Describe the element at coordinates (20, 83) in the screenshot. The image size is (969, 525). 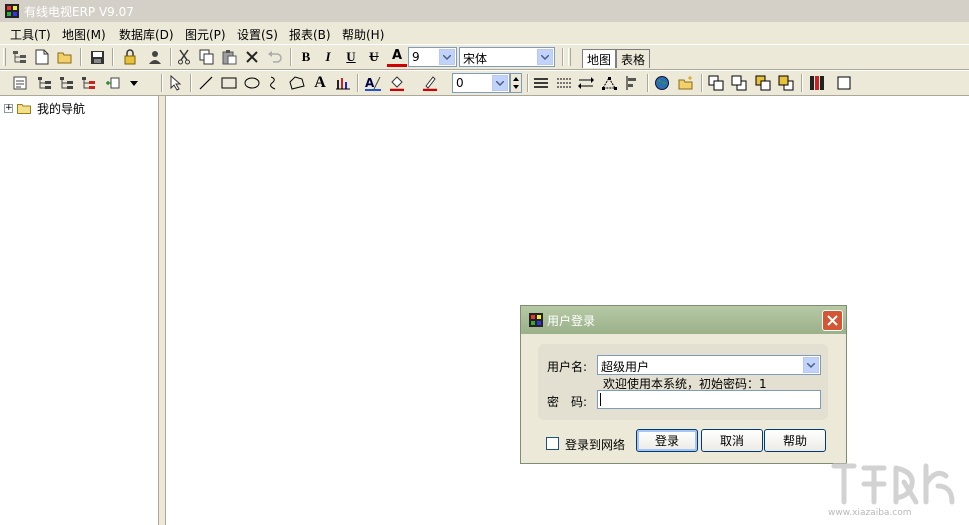
I see `nav-refresh-button` at that location.